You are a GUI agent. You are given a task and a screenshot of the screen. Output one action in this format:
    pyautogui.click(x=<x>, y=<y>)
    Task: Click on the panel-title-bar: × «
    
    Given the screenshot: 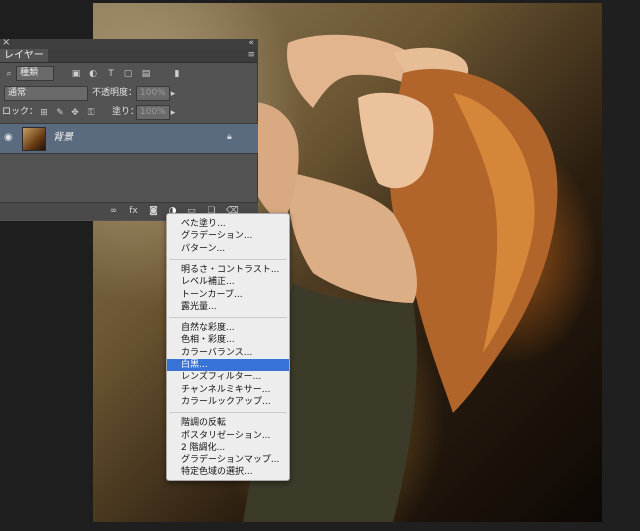 What is the action you would take?
    pyautogui.click(x=129, y=43)
    